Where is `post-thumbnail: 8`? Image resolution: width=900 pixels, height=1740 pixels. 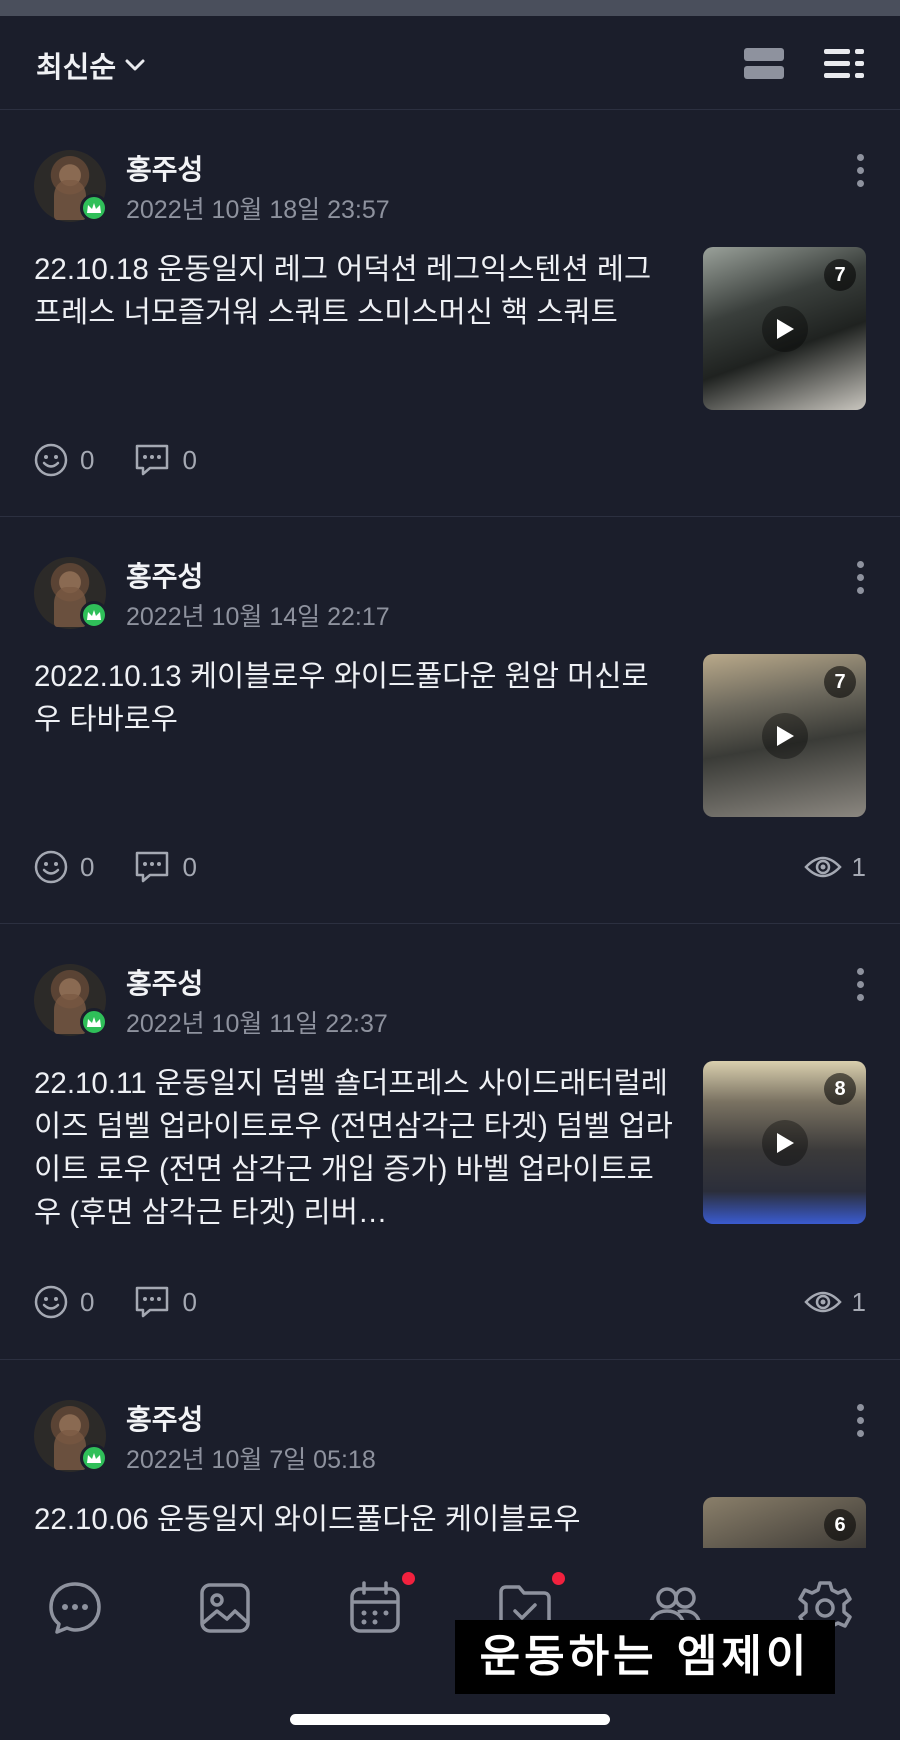
post-thumbnail: 8 is located at coordinates (784, 1142).